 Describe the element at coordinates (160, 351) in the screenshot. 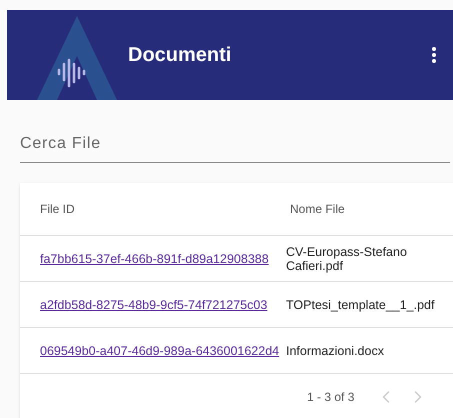

I see `file-id-link: 069549b0-a407-46d9-989a-6436001622d4` at that location.